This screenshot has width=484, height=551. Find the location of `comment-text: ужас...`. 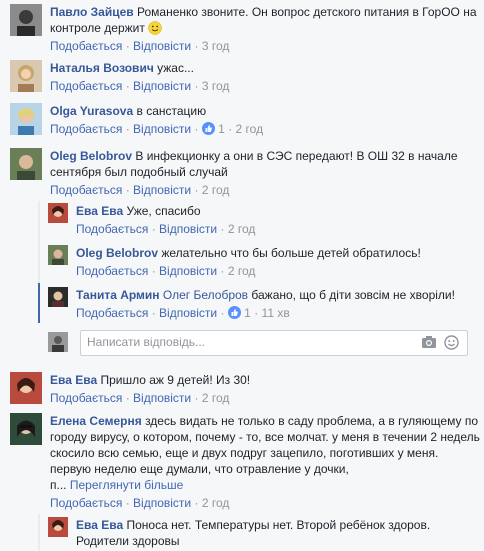

comment-text: ужас... is located at coordinates (175, 68).